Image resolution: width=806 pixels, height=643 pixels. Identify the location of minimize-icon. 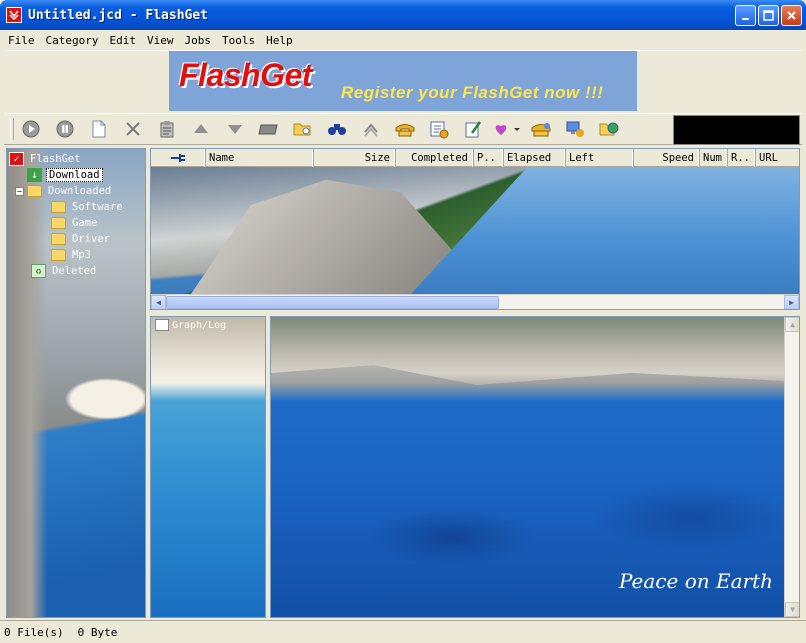
(745, 18).